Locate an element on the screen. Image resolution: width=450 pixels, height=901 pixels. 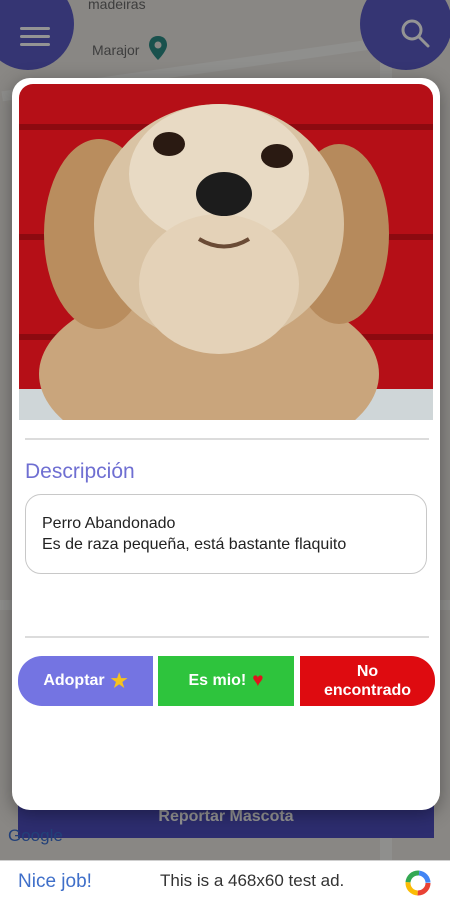
ad-text: This is a 468x60 test ad. is located at coordinates (252, 880).